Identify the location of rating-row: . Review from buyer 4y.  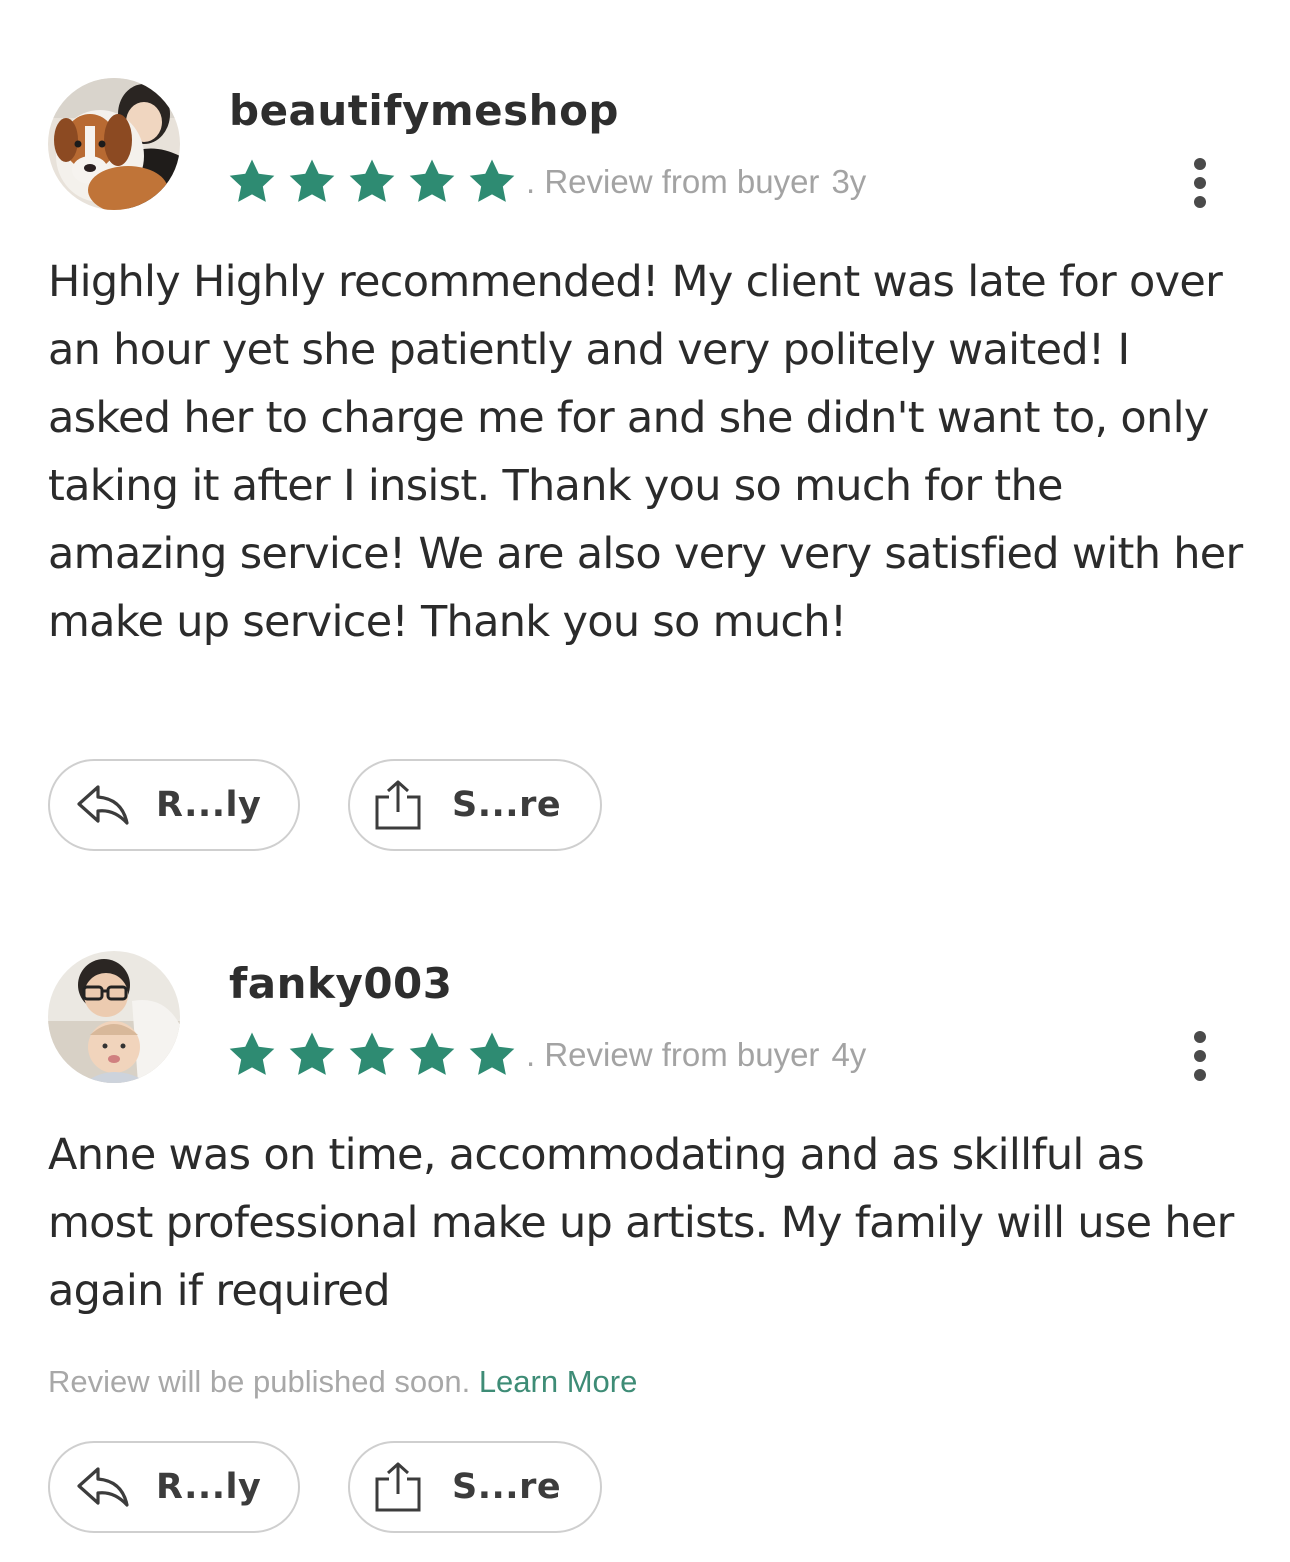
(545, 1055).